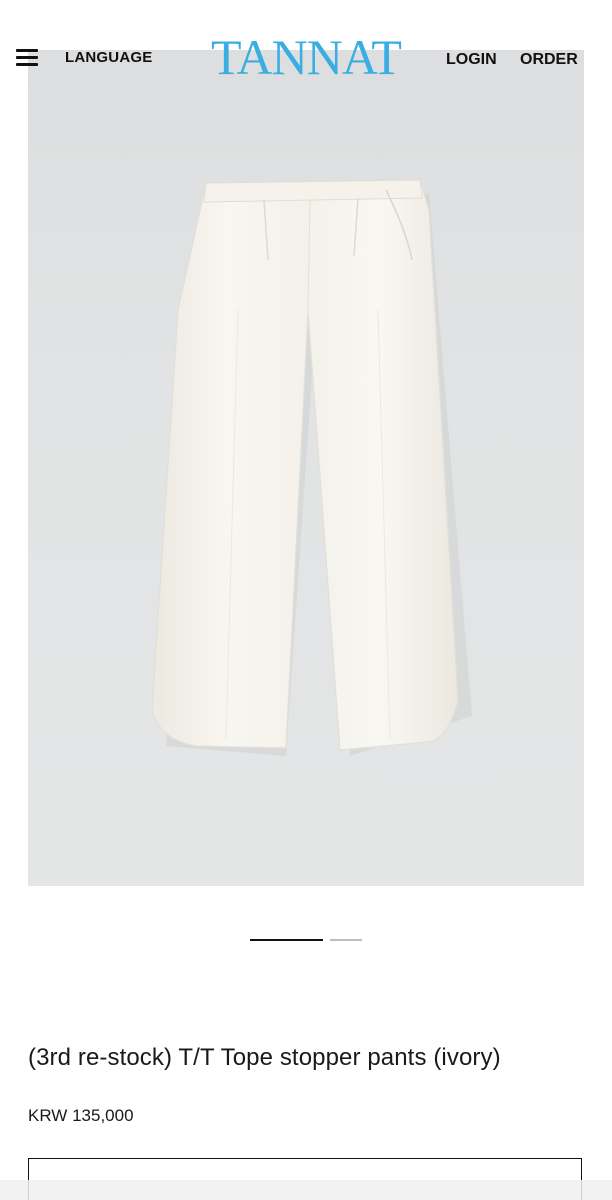 Image resolution: width=612 pixels, height=1200 pixels. What do you see at coordinates (549, 60) in the screenshot?
I see `order-link: ORDER` at bounding box center [549, 60].